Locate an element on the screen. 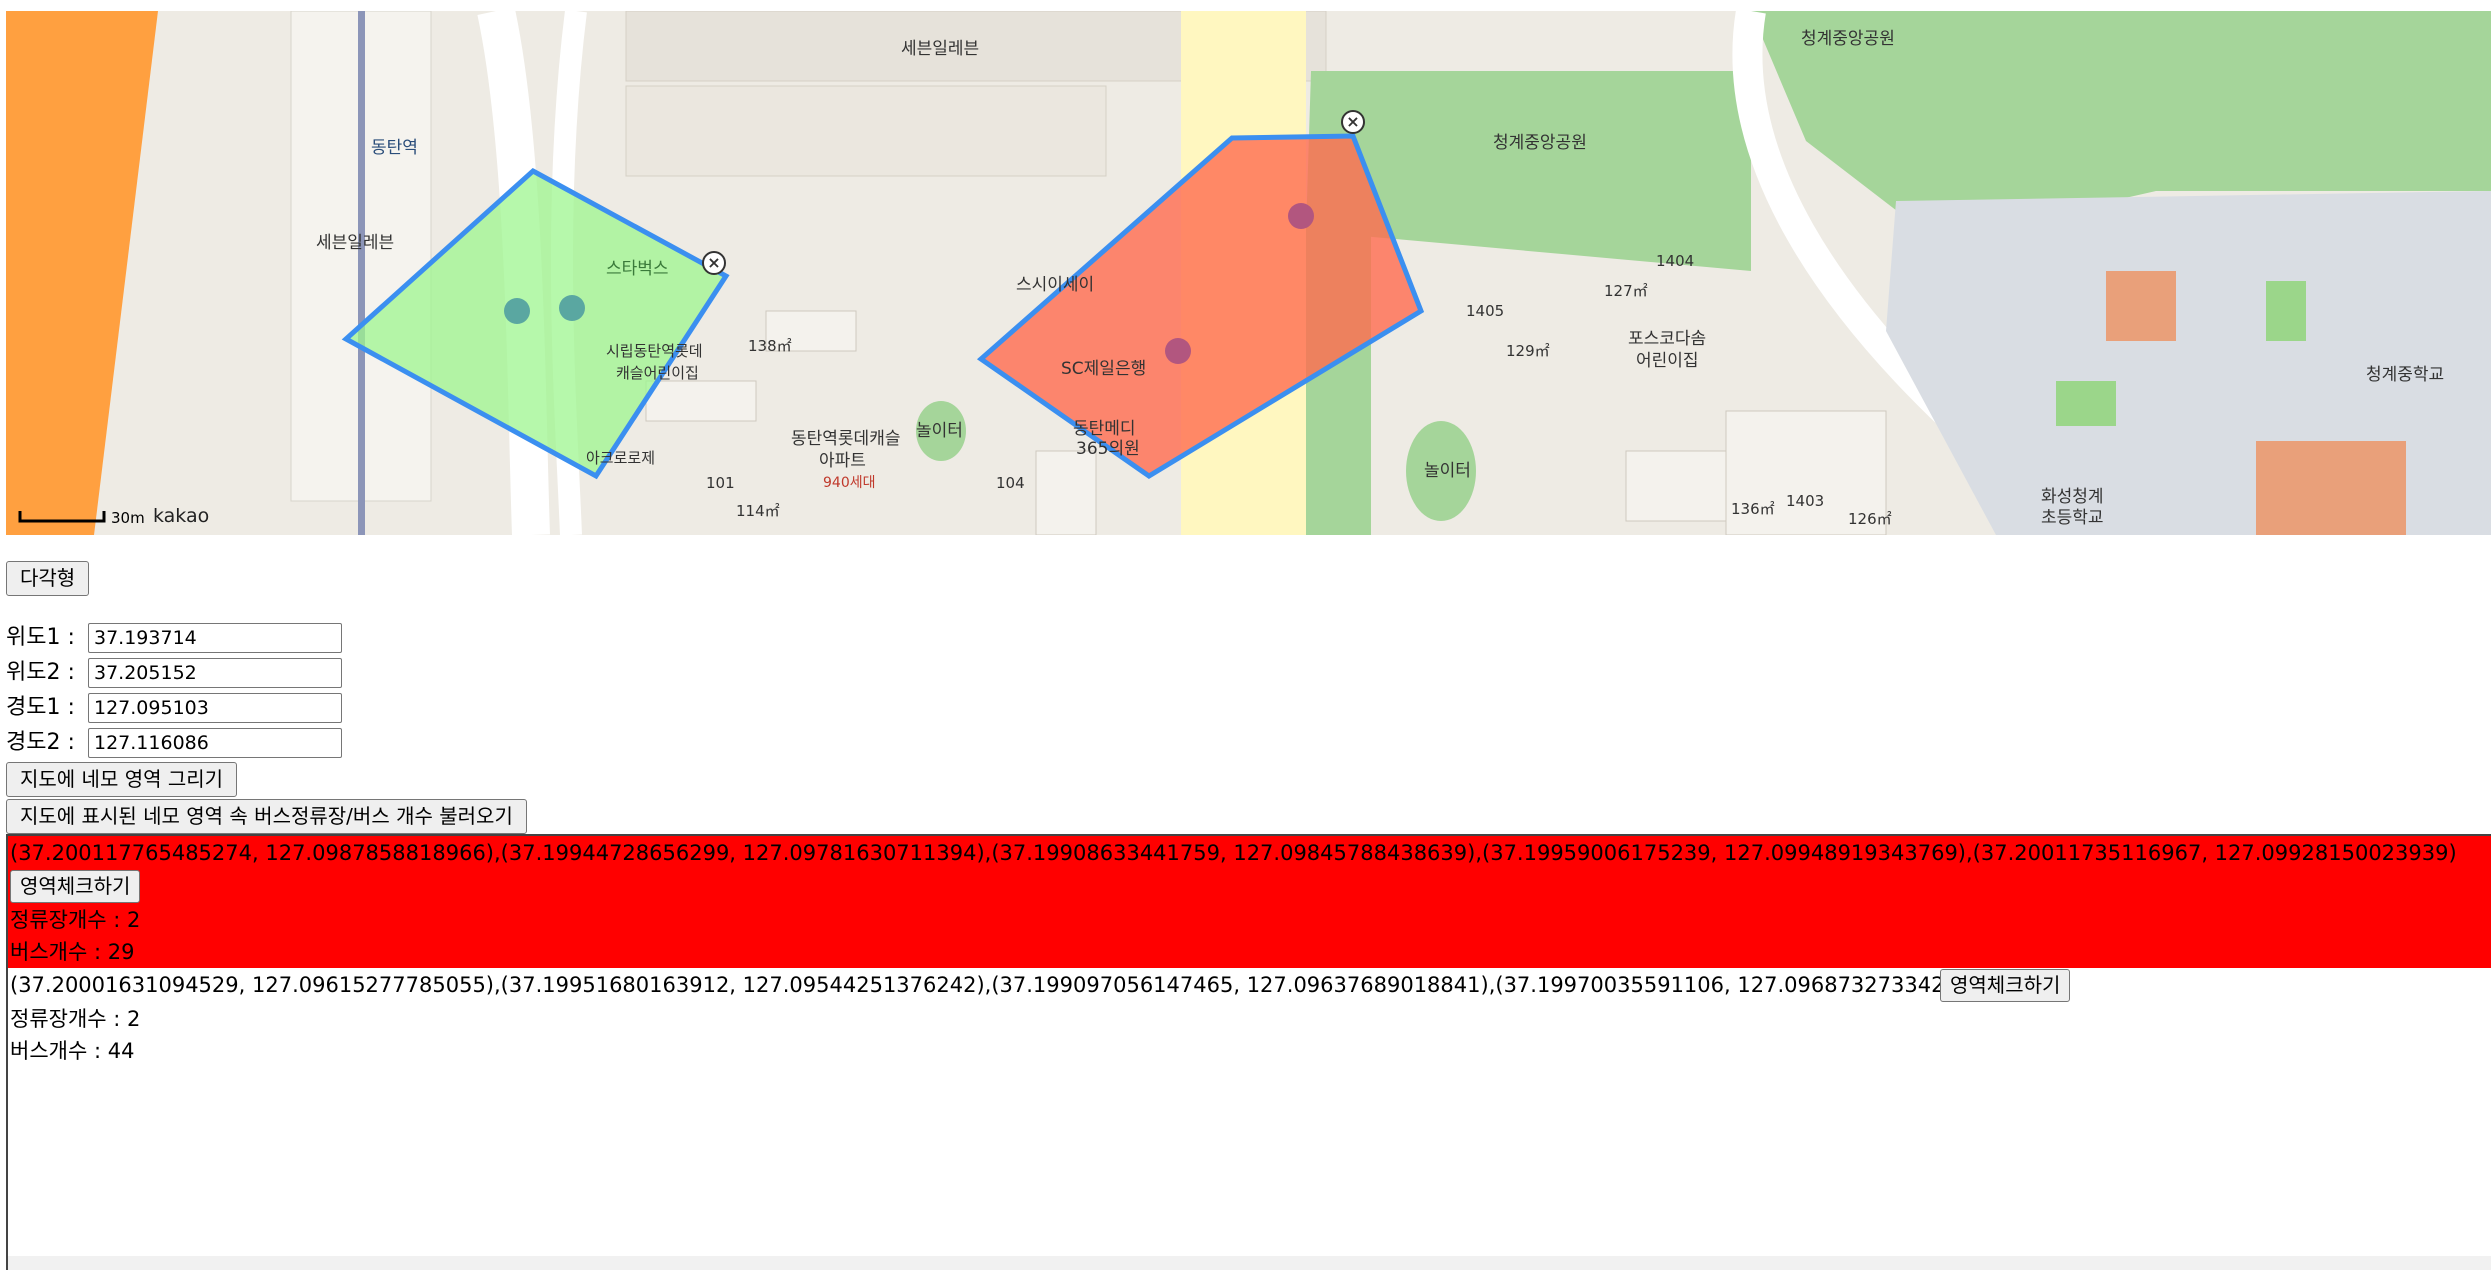  map-label: 1405 is located at coordinates (1485, 311).